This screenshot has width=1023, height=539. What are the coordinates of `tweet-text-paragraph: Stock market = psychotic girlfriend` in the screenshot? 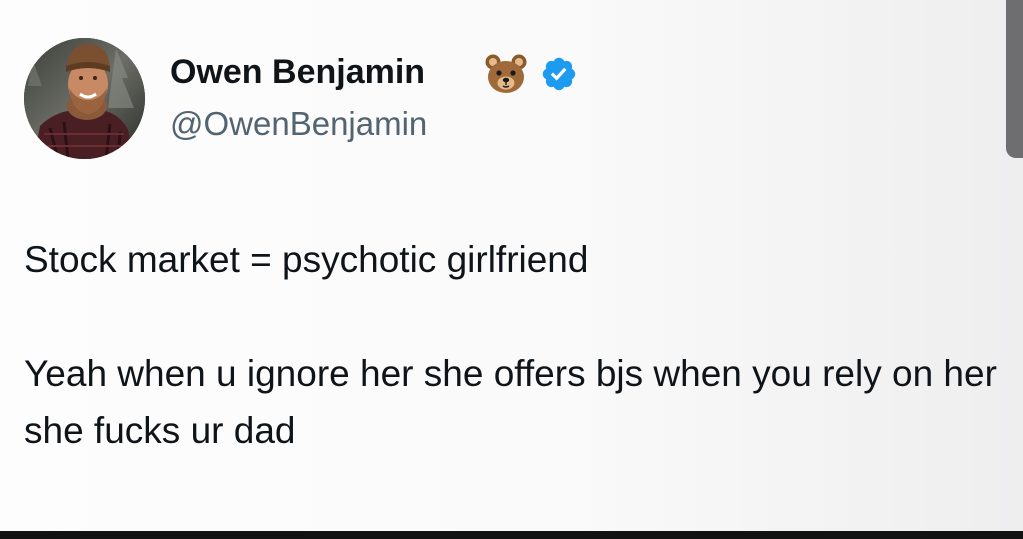 It's located at (306, 259).